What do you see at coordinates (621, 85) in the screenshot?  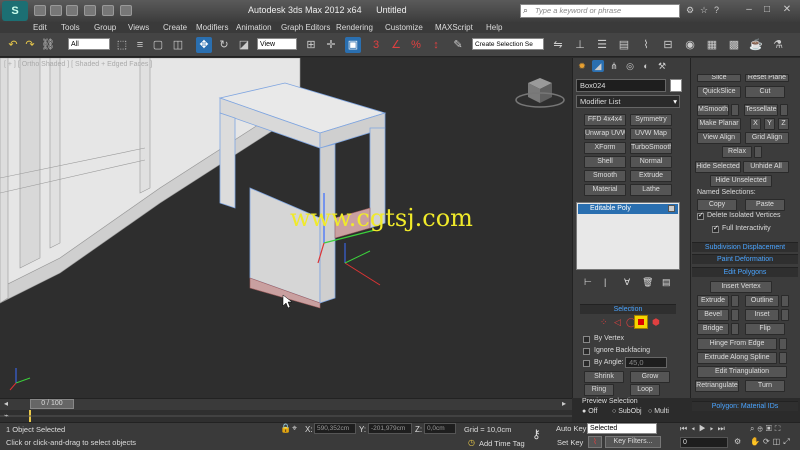 I see `object-name-field: Box024` at bounding box center [621, 85].